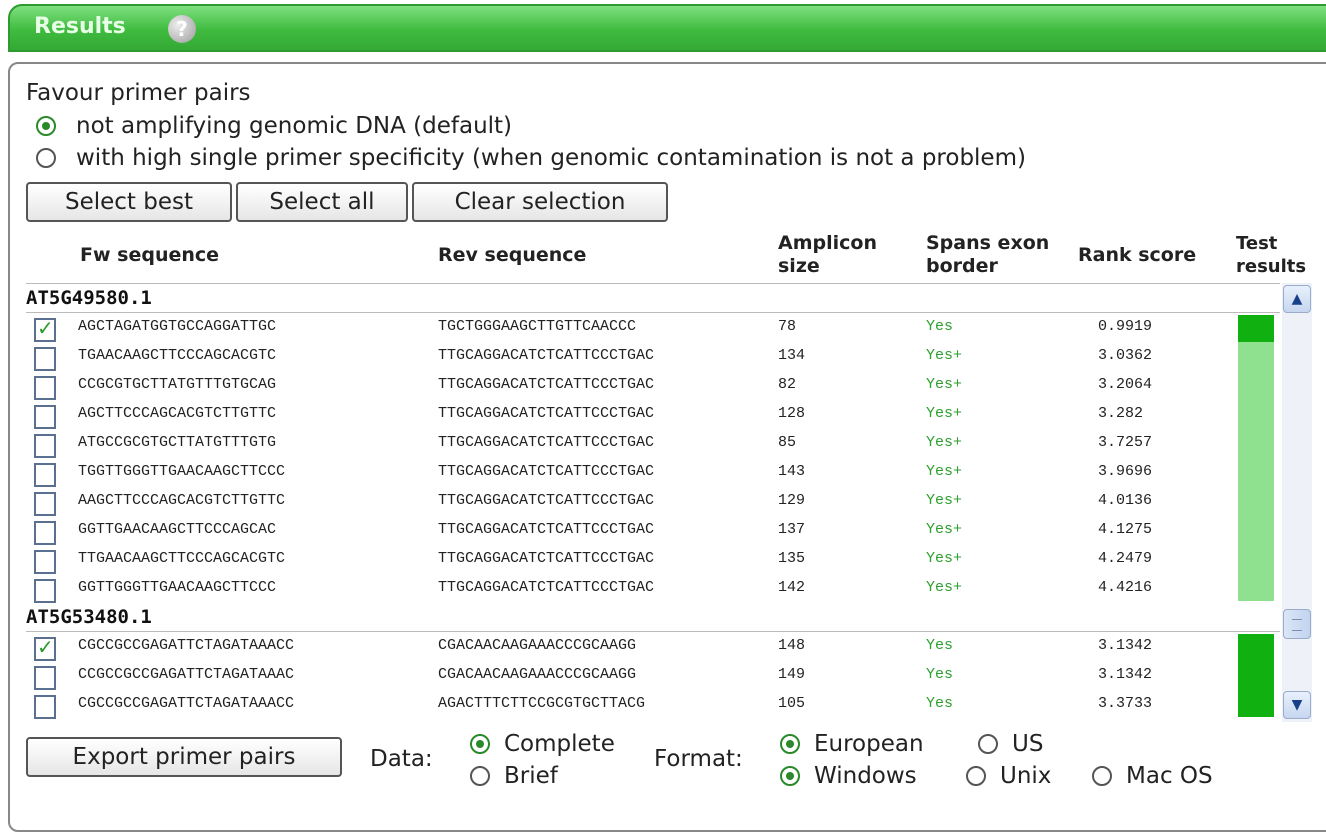 Image resolution: width=1326 pixels, height=835 pixels. I want to click on rank-score: 3.0362, so click(1125, 355).